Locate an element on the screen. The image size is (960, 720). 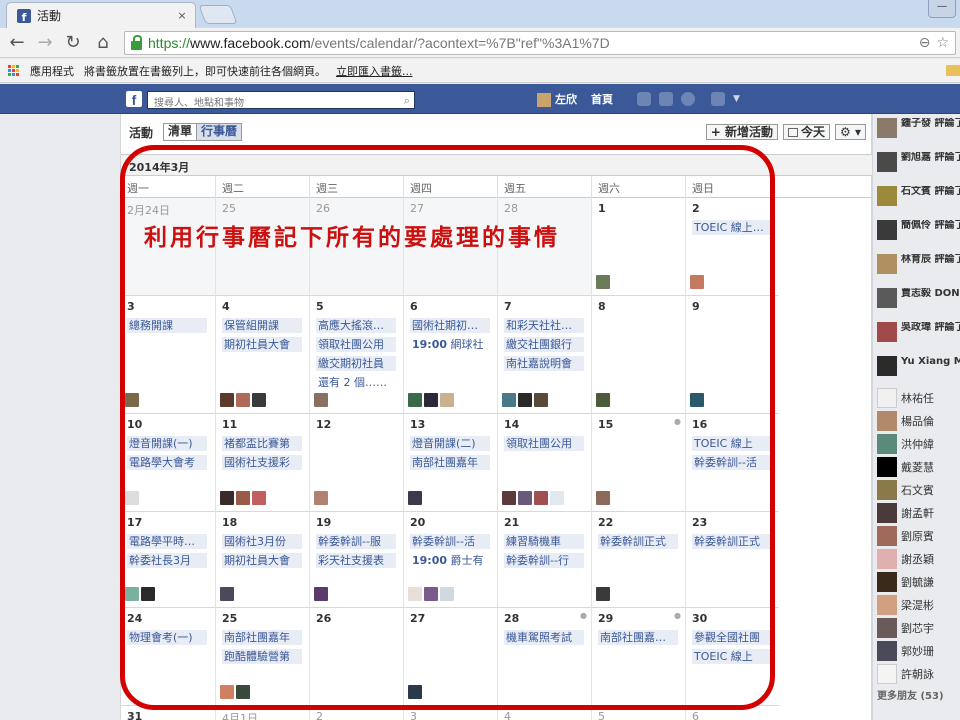
day-cell: 5 is located at coordinates (638, 713).